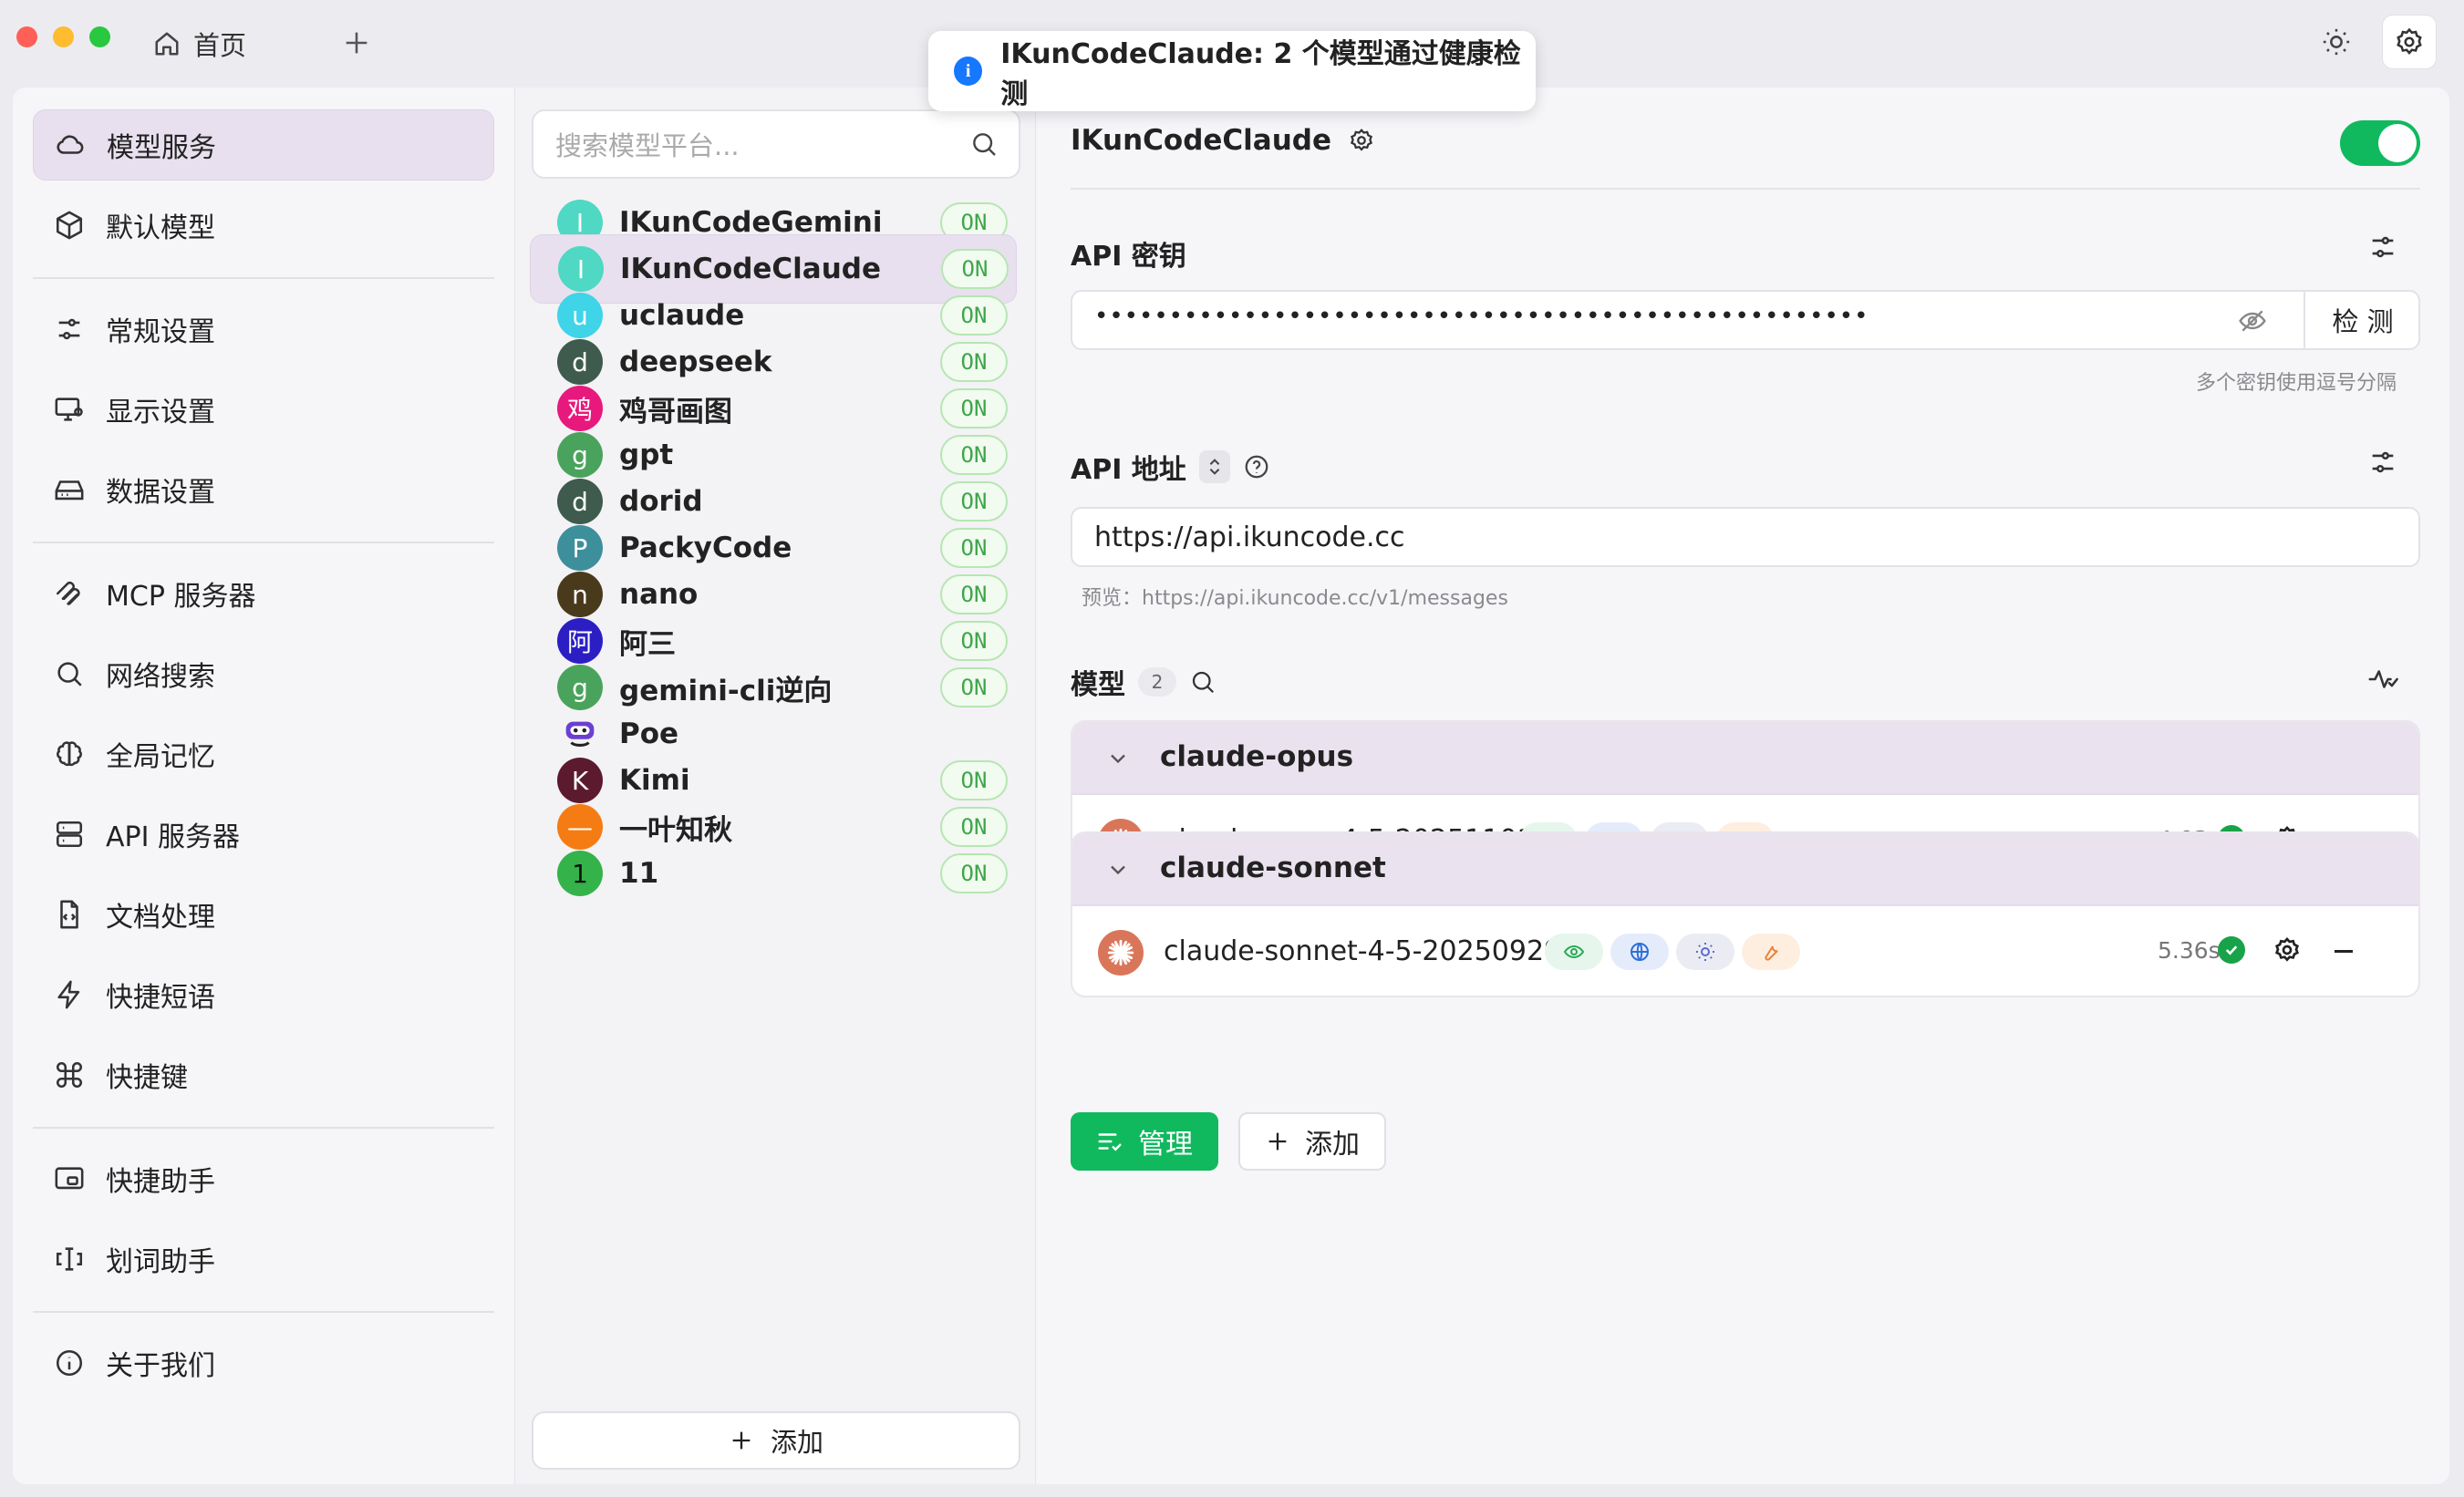 This screenshot has height=1497, width=2464. Describe the element at coordinates (167, 44) in the screenshot. I see `home-icon` at that location.